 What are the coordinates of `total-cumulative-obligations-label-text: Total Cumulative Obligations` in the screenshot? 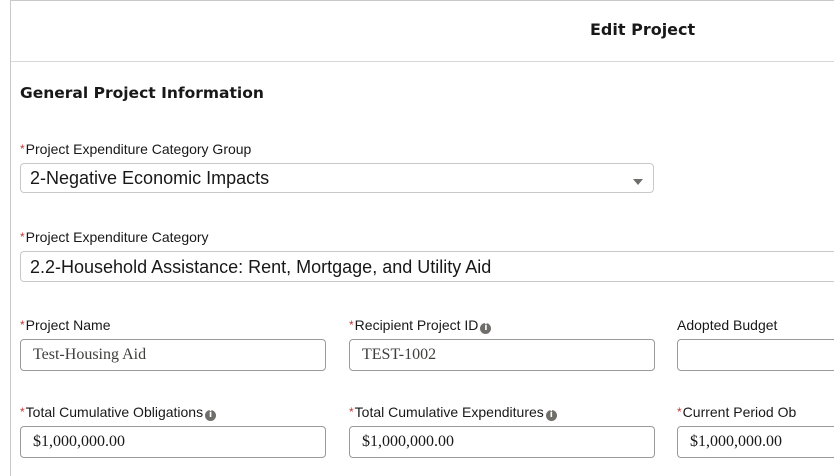 It's located at (114, 412).